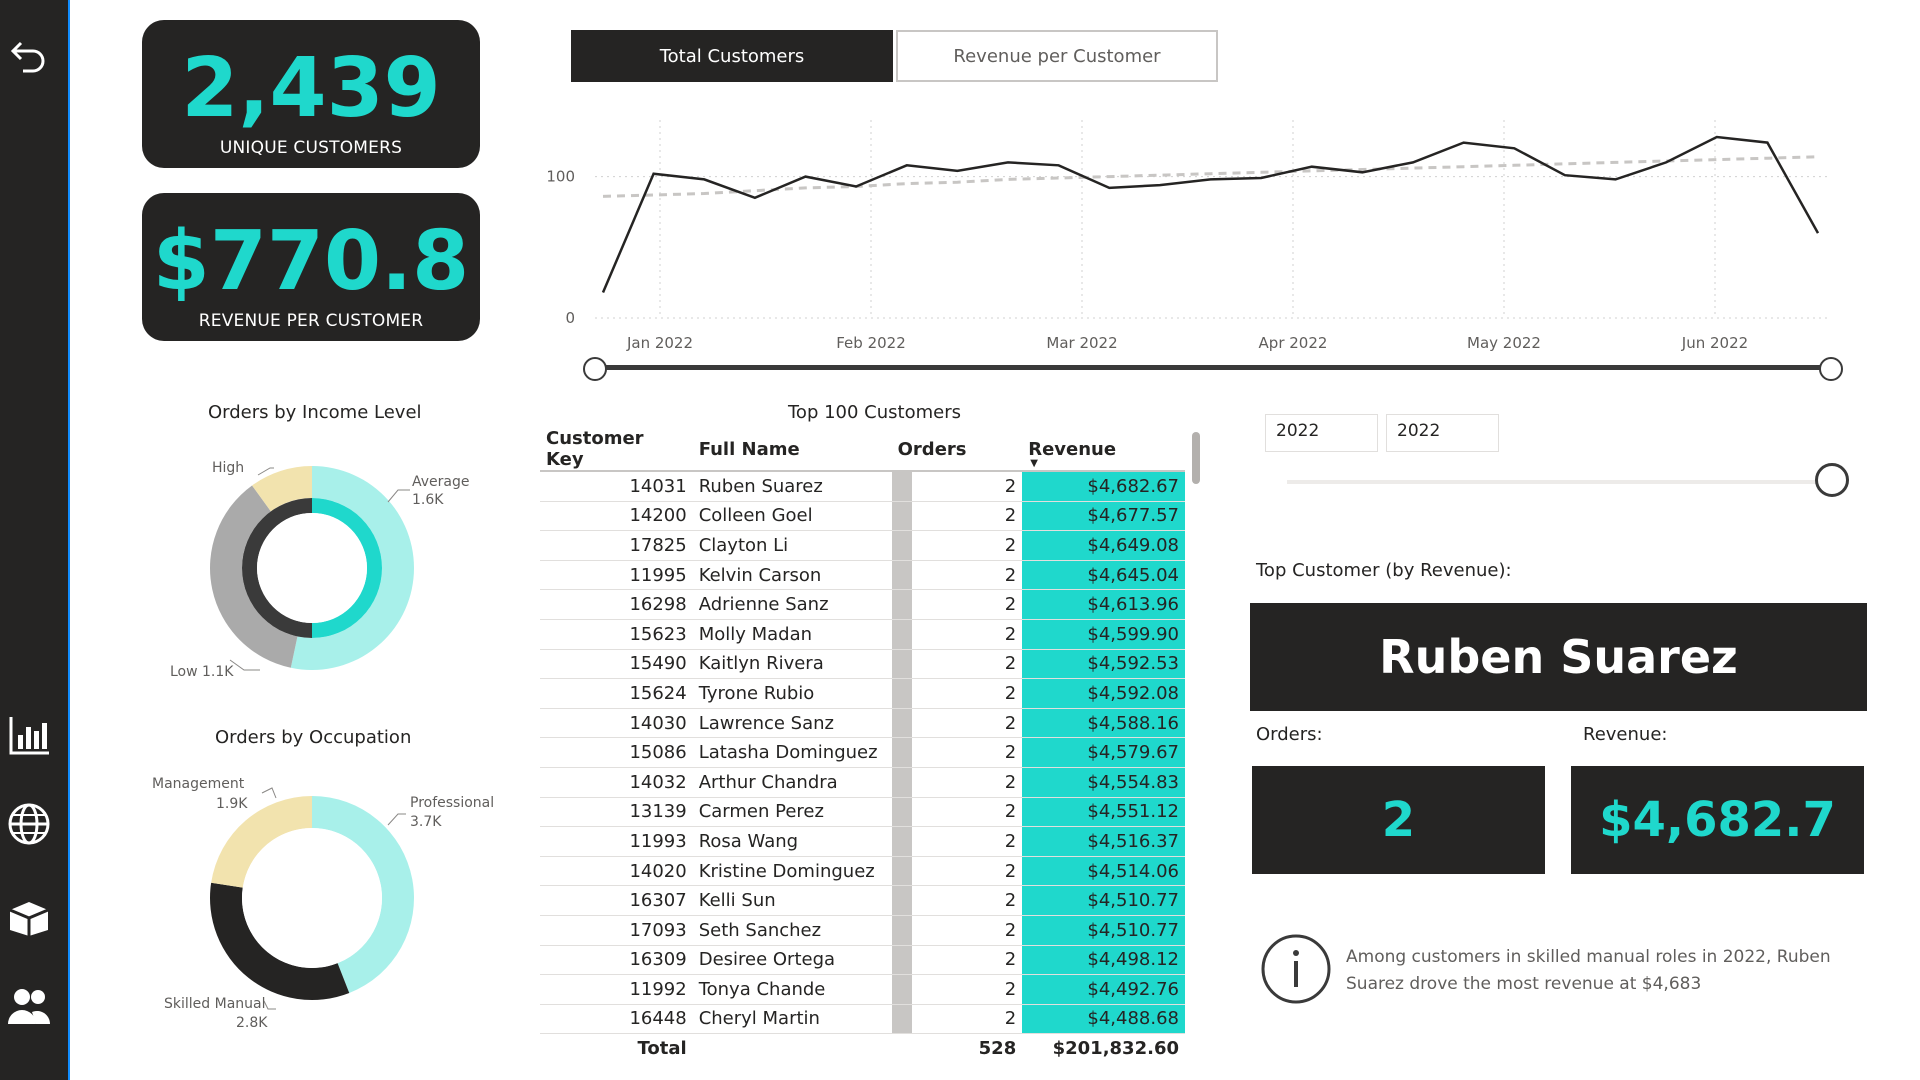 This screenshot has height=1080, width=1920. What do you see at coordinates (792, 634) in the screenshot?
I see `cell-full-name: Molly Madan` at bounding box center [792, 634].